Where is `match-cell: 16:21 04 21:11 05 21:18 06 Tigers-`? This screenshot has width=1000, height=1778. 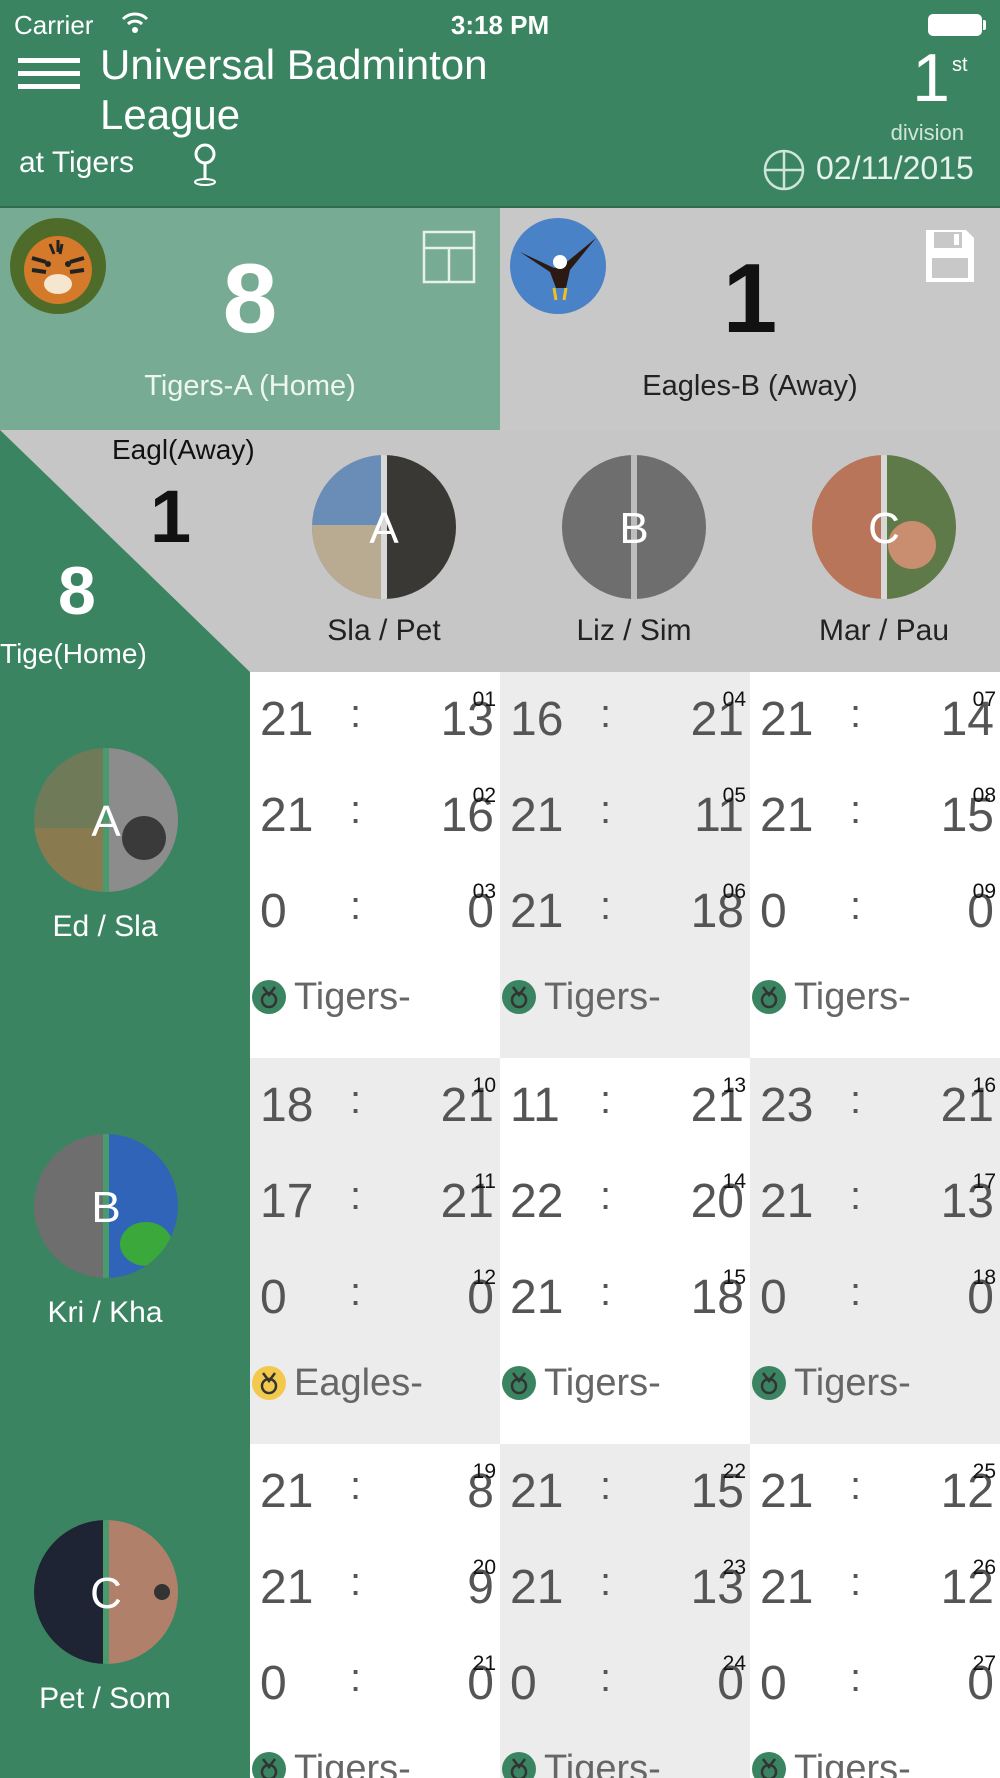
match-cell: 16:21 04 21:11 05 21:18 06 Tigers- is located at coordinates (625, 865).